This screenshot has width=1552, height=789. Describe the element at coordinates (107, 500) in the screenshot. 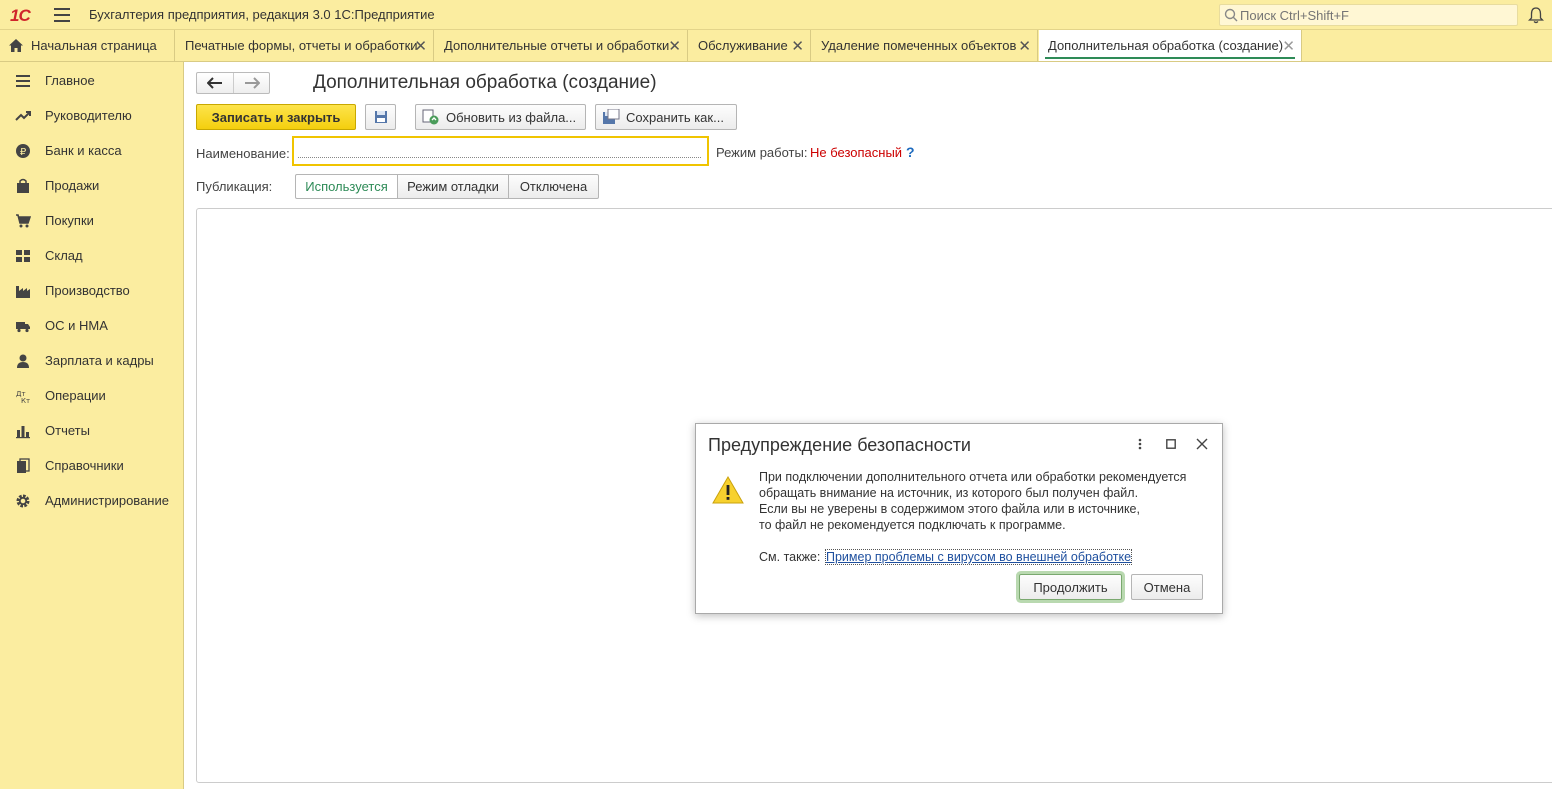

I see `sidebar-item-label: Администрирование` at that location.